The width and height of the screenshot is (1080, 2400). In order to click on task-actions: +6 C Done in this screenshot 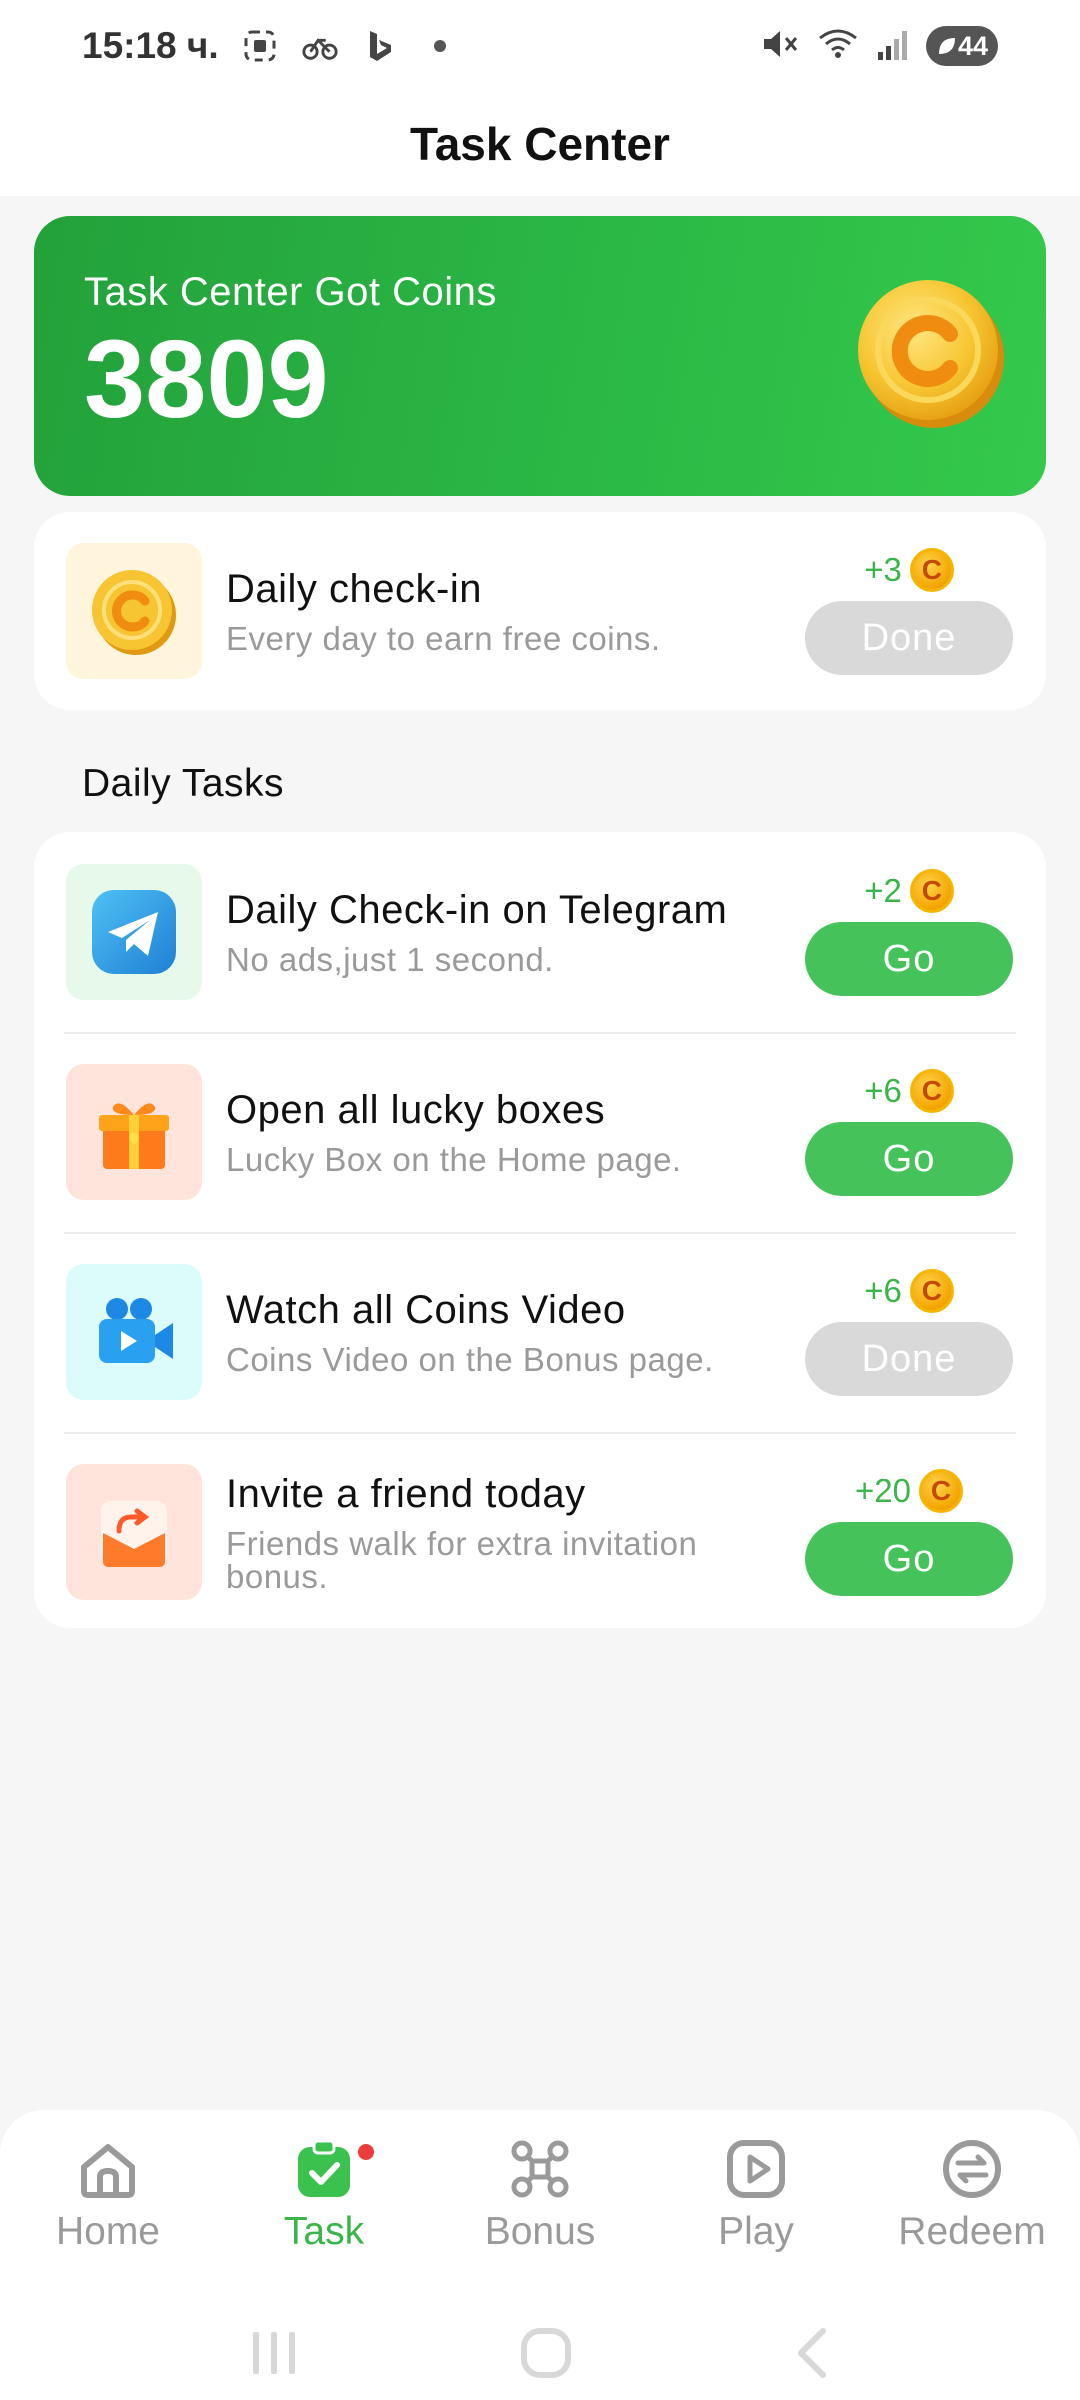, I will do `click(909, 1332)`.